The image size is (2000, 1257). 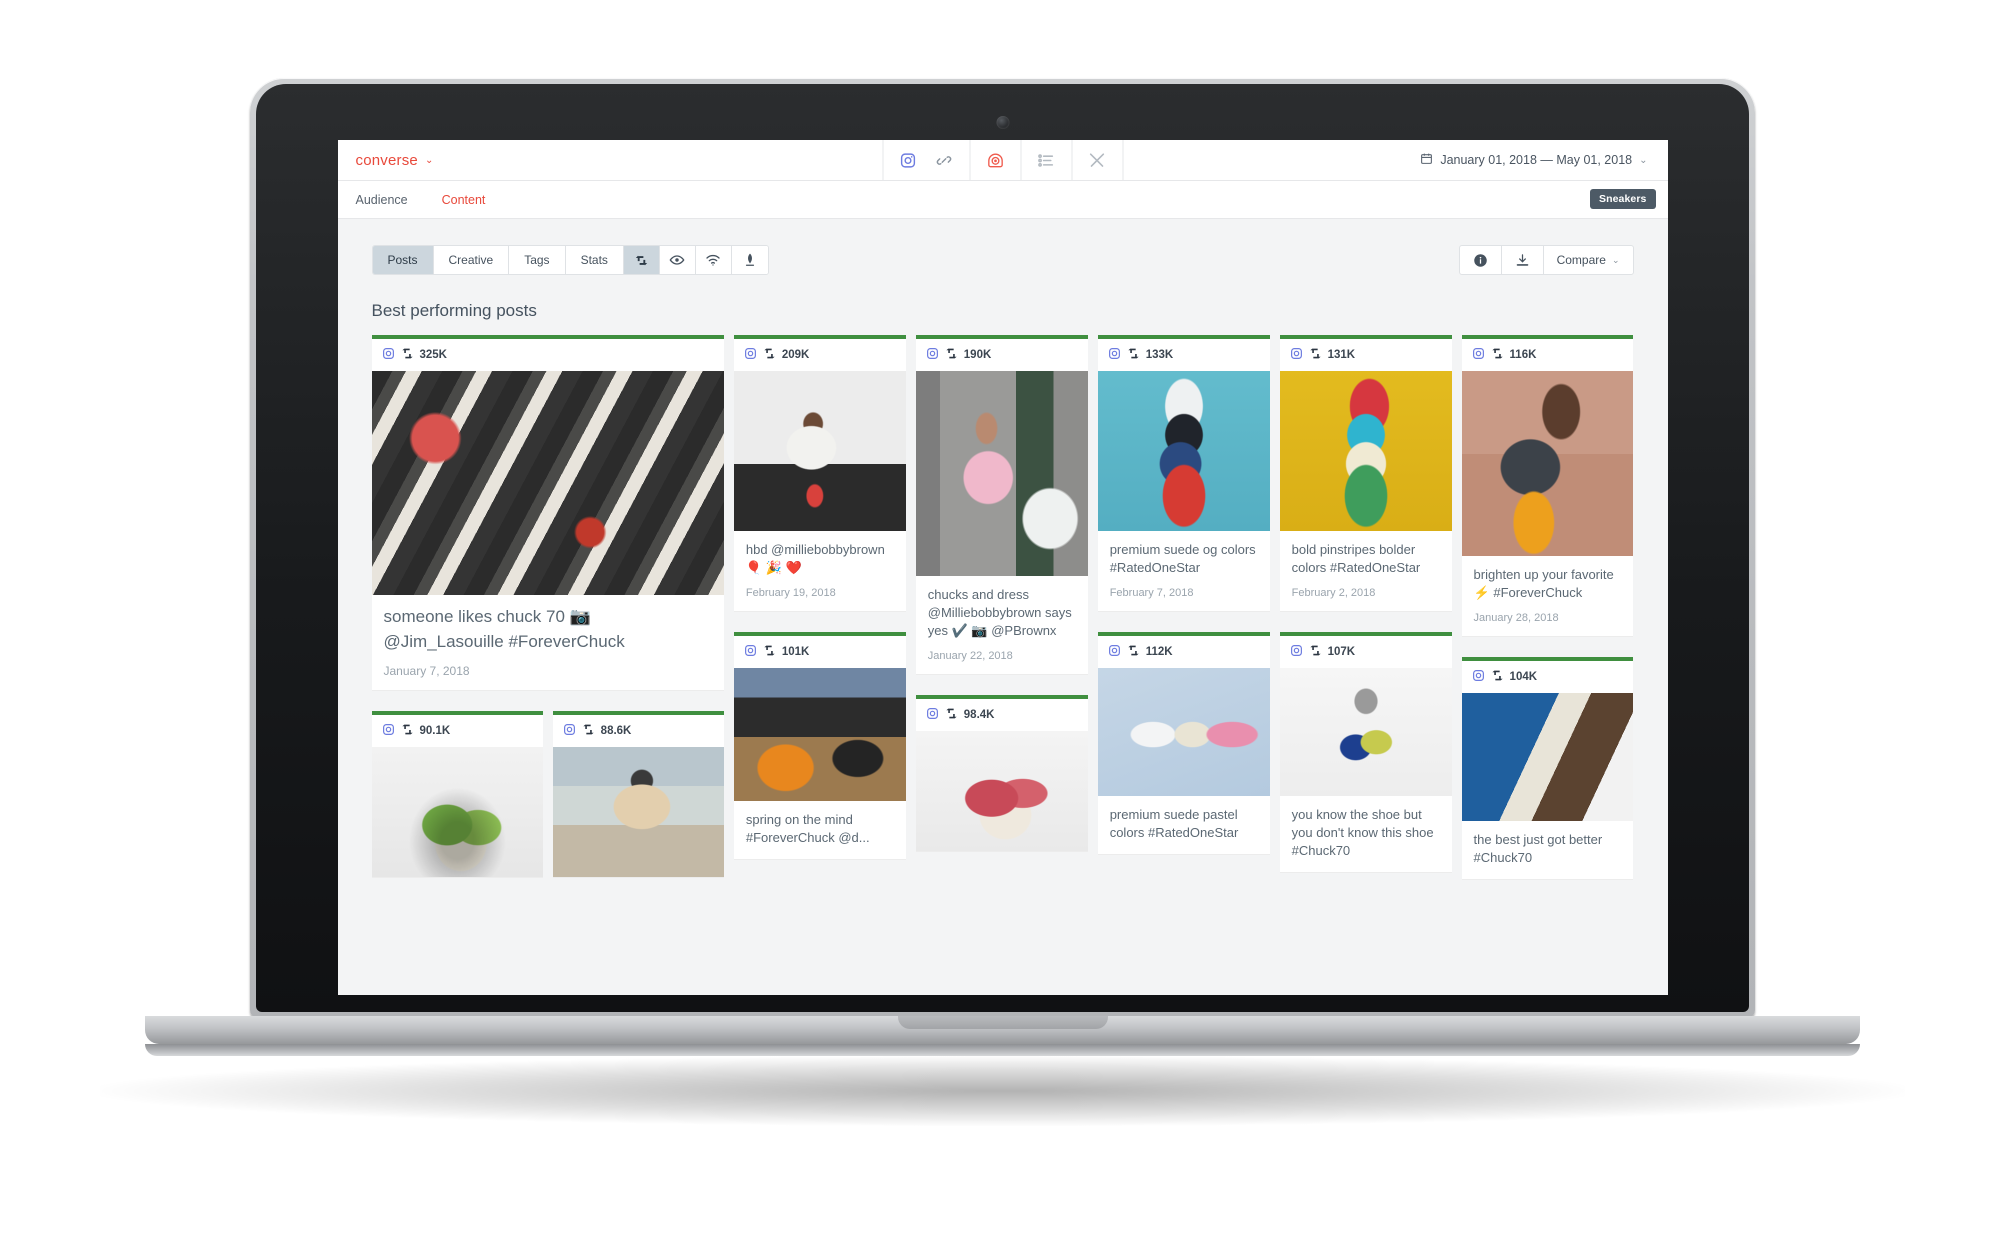 I want to click on post-card: 88.6K, so click(x=638, y=795).